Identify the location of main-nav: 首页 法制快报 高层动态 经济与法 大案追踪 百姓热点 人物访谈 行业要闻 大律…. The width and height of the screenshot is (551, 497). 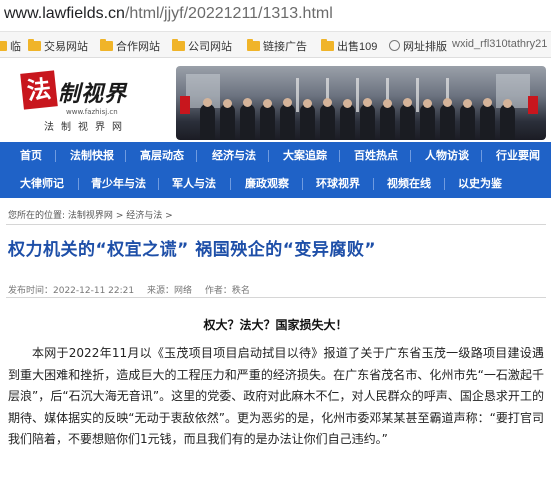
(275, 170).